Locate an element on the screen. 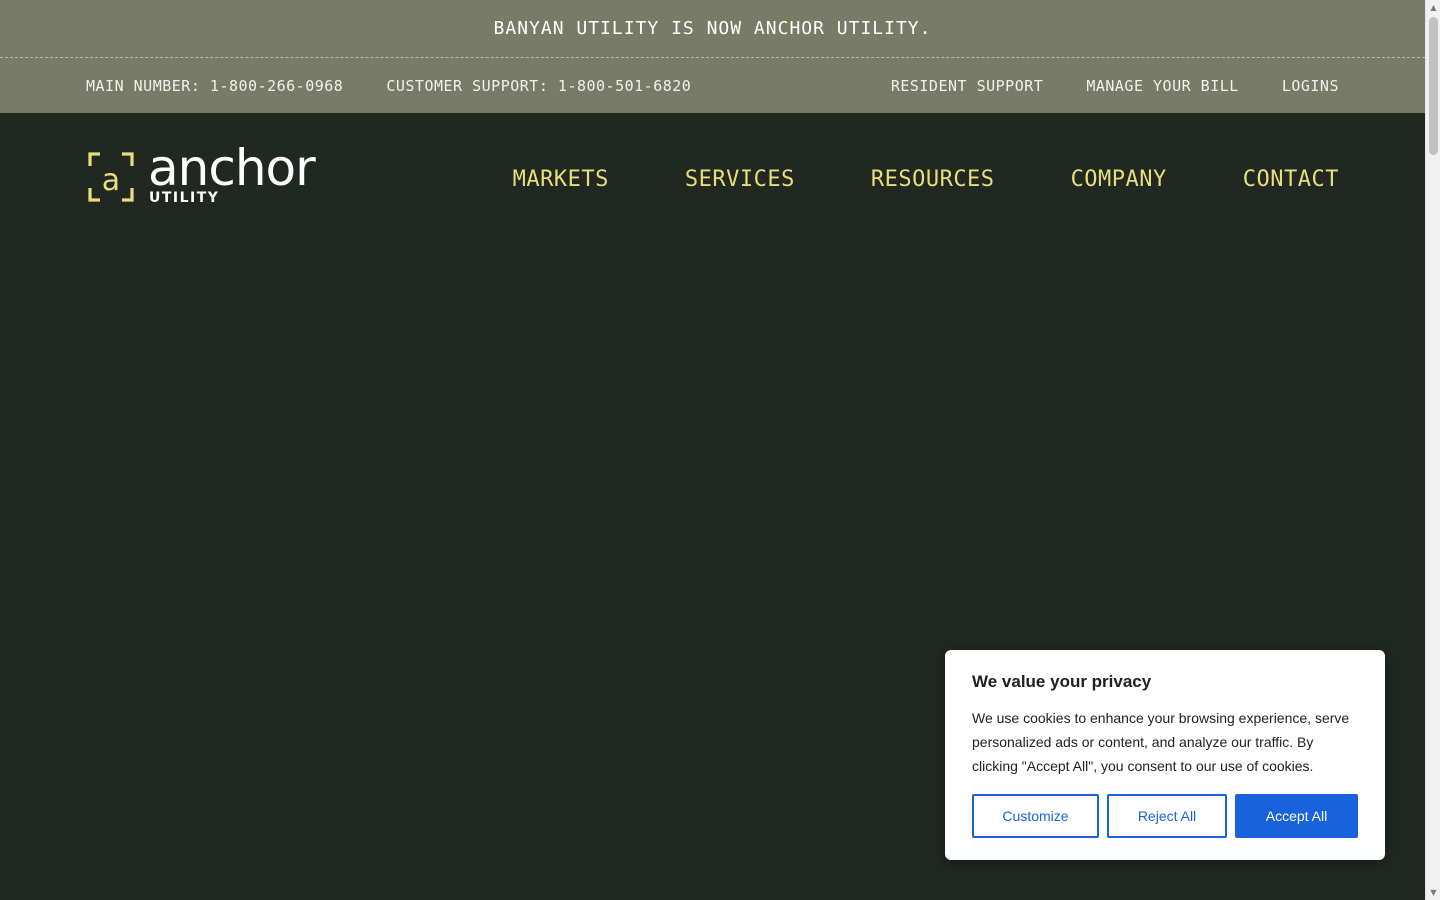  main-number: MAIN NUMBER: 1-800-266-0968 is located at coordinates (215, 85).